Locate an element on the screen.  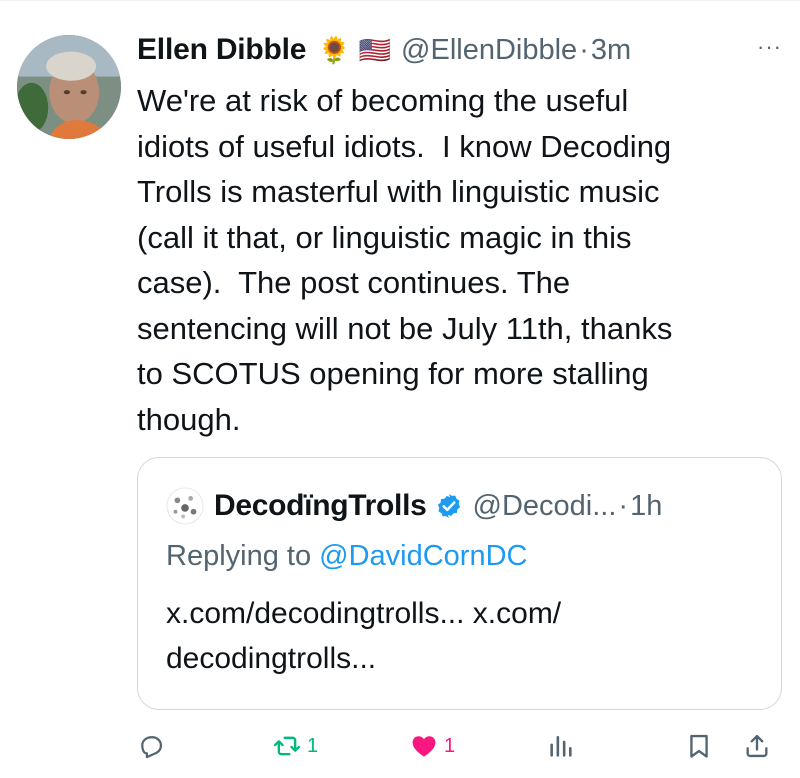
like-button: 1 is located at coordinates (432, 746).